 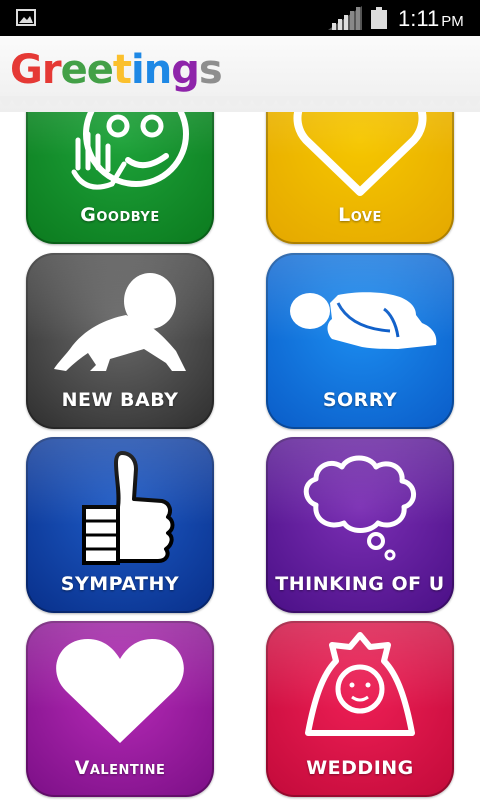 What do you see at coordinates (360, 584) in the screenshot?
I see `tile-label: THINKING OF U` at bounding box center [360, 584].